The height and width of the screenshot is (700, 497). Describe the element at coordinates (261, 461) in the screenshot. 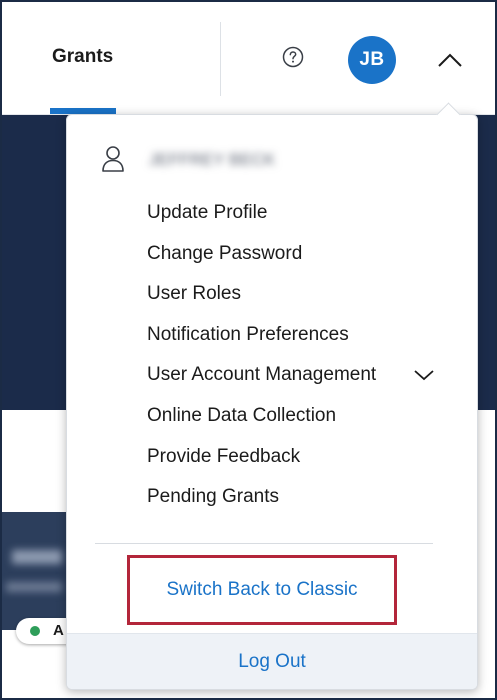

I see `menu-item-provide-feedback: Provide Feedback` at that location.